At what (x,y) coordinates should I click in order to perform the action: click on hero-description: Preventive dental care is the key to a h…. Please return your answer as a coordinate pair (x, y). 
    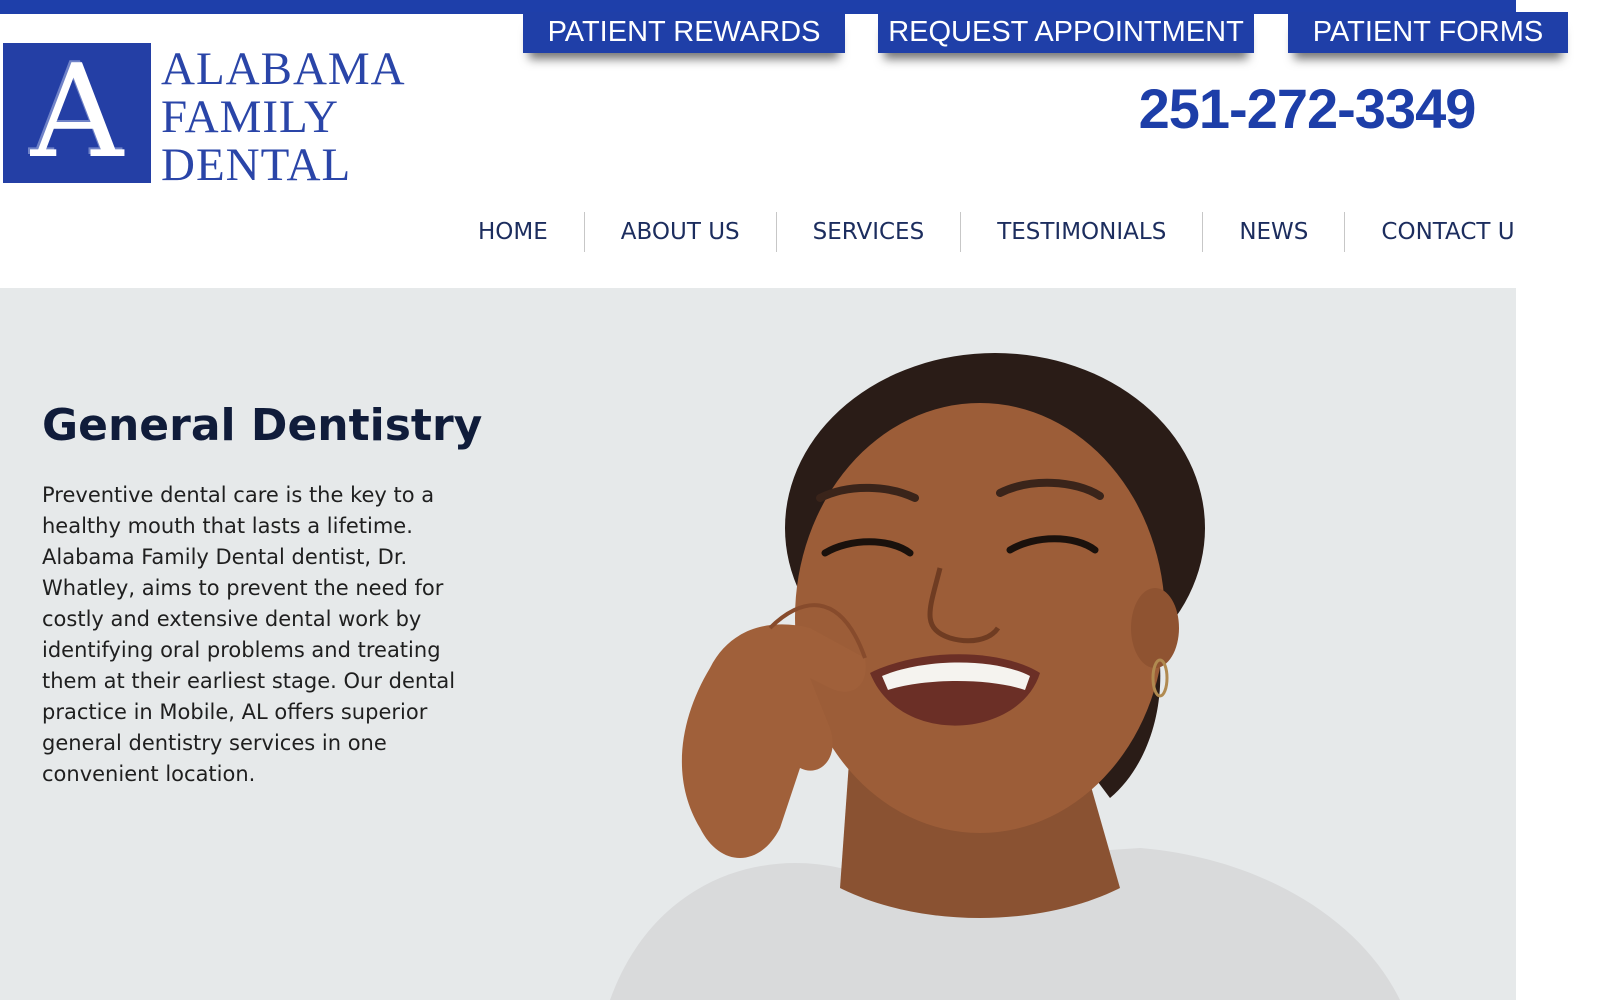
    Looking at the image, I should click on (249, 634).